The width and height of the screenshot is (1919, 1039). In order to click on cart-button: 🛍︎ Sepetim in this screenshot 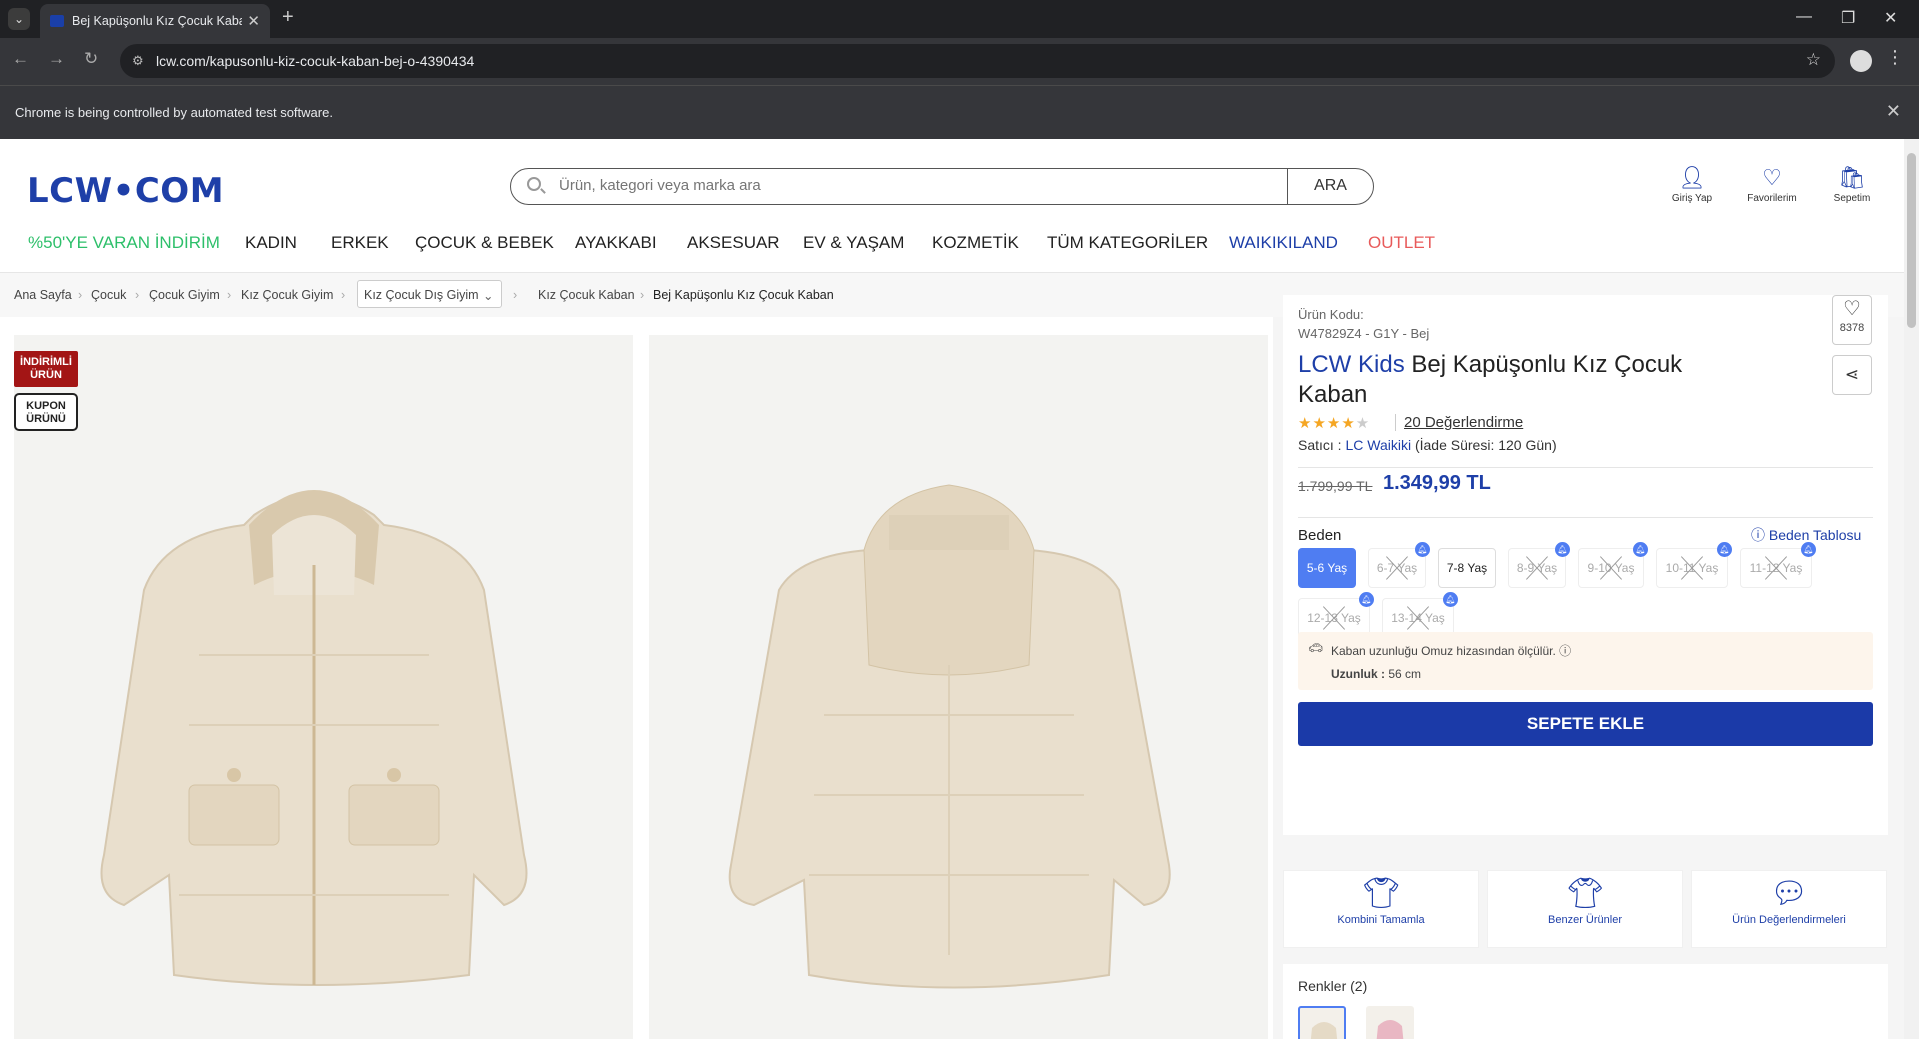, I will do `click(1852, 186)`.